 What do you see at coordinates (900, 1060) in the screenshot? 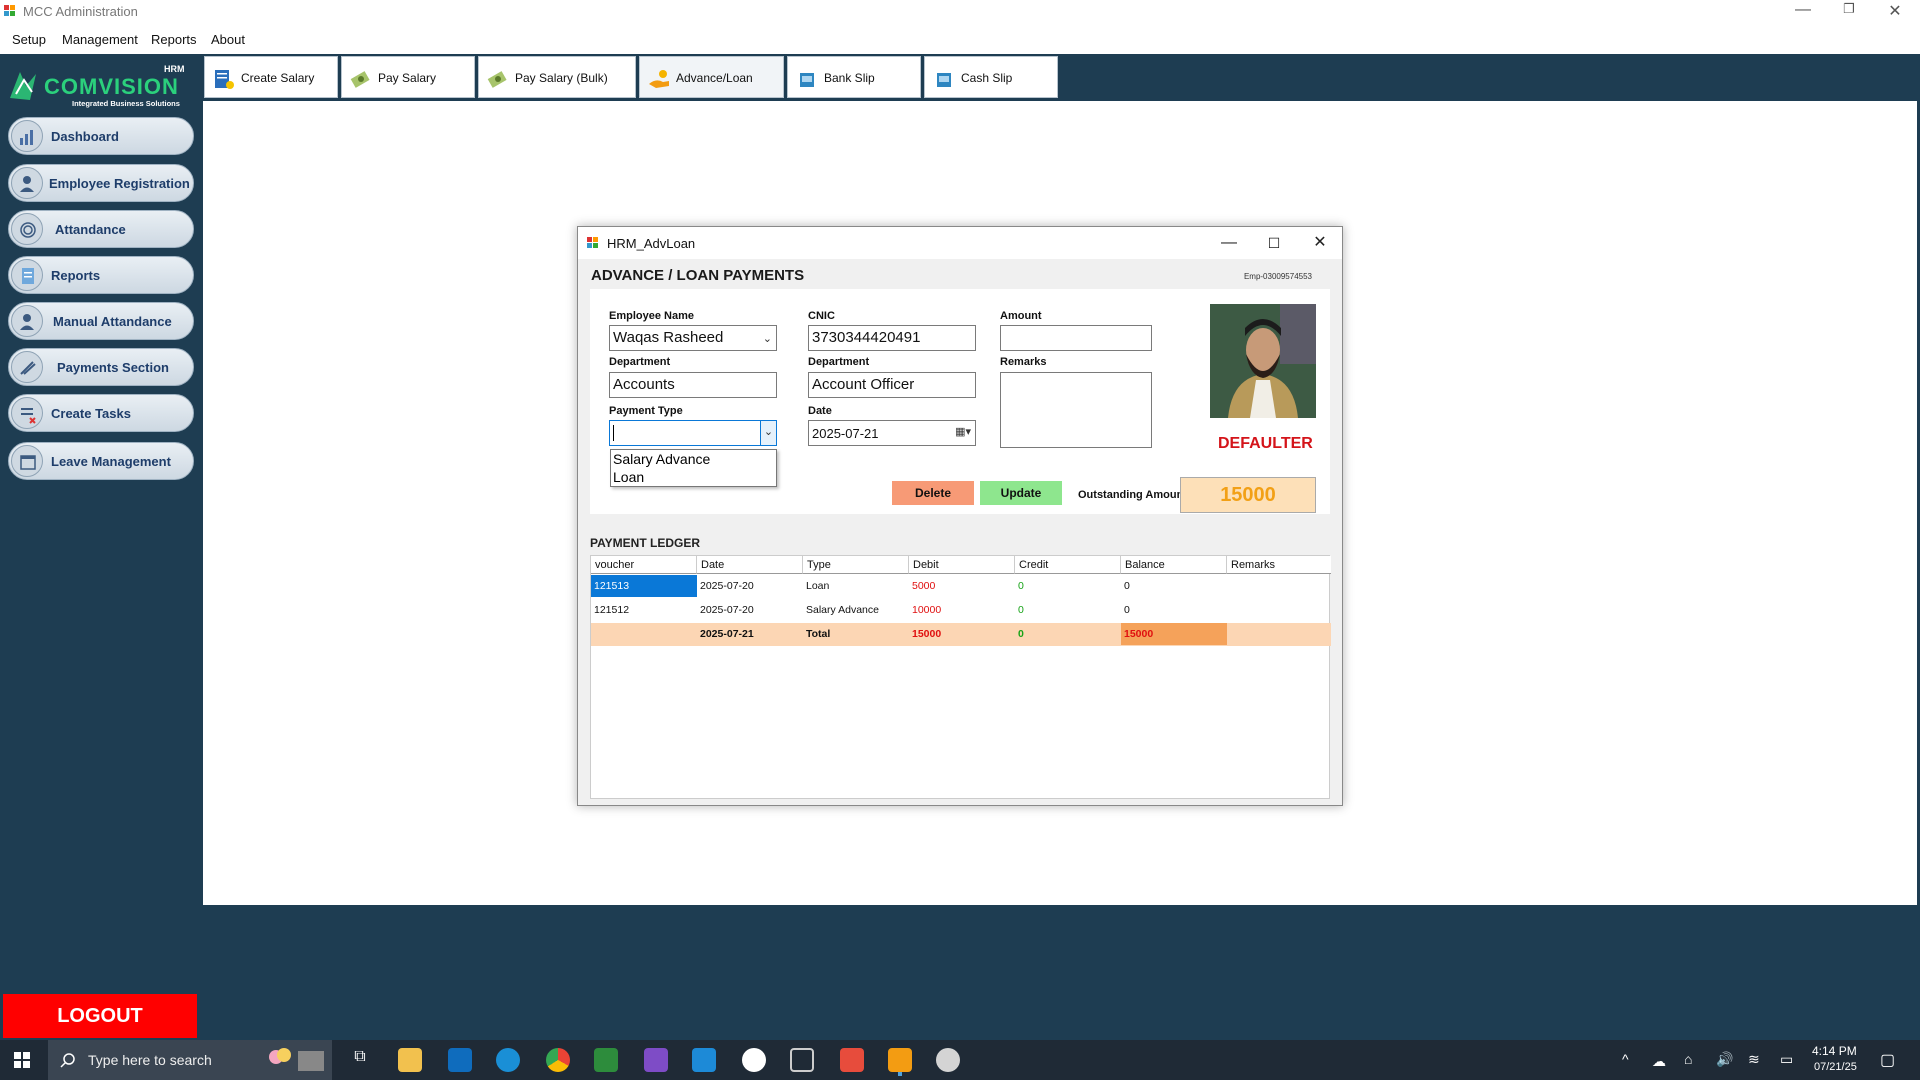
I see `mcc-app-icon` at bounding box center [900, 1060].